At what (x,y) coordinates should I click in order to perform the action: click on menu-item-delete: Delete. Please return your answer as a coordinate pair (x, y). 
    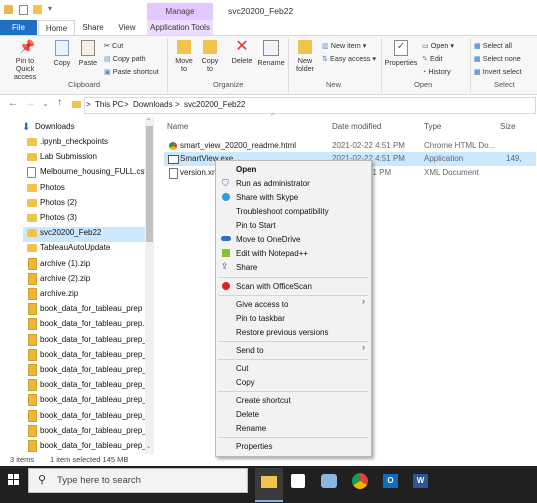
    Looking at the image, I should click on (247, 414).